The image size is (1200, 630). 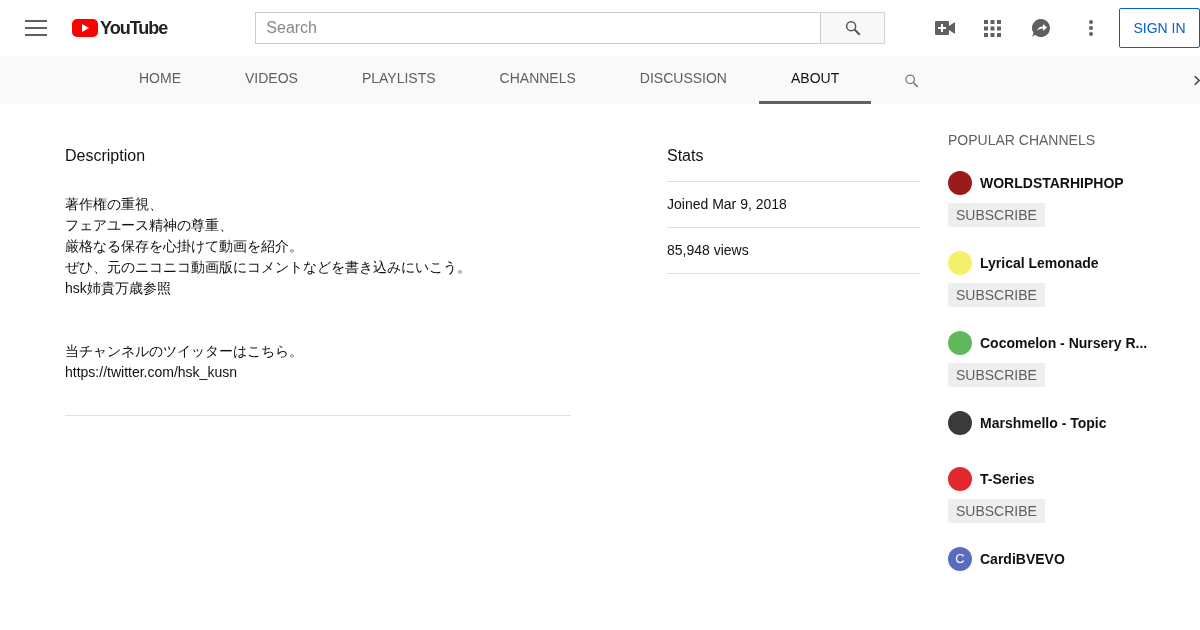 What do you see at coordinates (1052, 183) in the screenshot?
I see `channel-name: WORLDSTARHIPHOP` at bounding box center [1052, 183].